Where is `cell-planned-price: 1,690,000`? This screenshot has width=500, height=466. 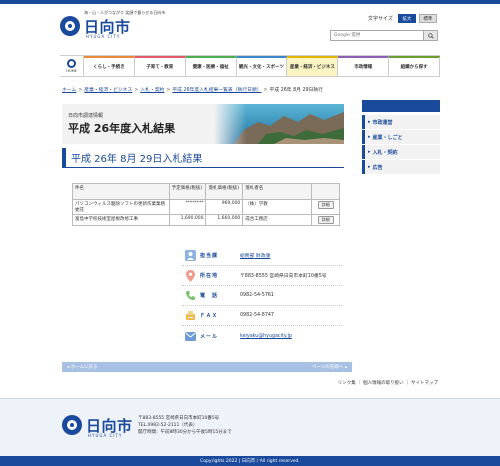 cell-planned-price: 1,690,000 is located at coordinates (187, 220).